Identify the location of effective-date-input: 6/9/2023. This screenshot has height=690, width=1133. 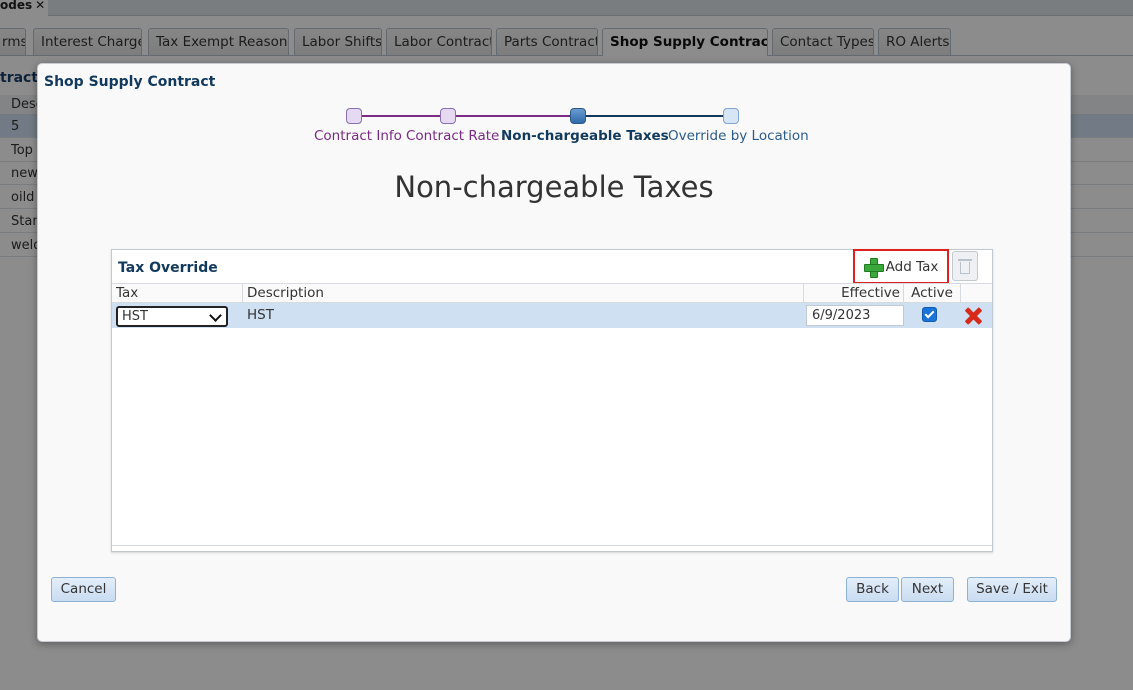
(855, 315).